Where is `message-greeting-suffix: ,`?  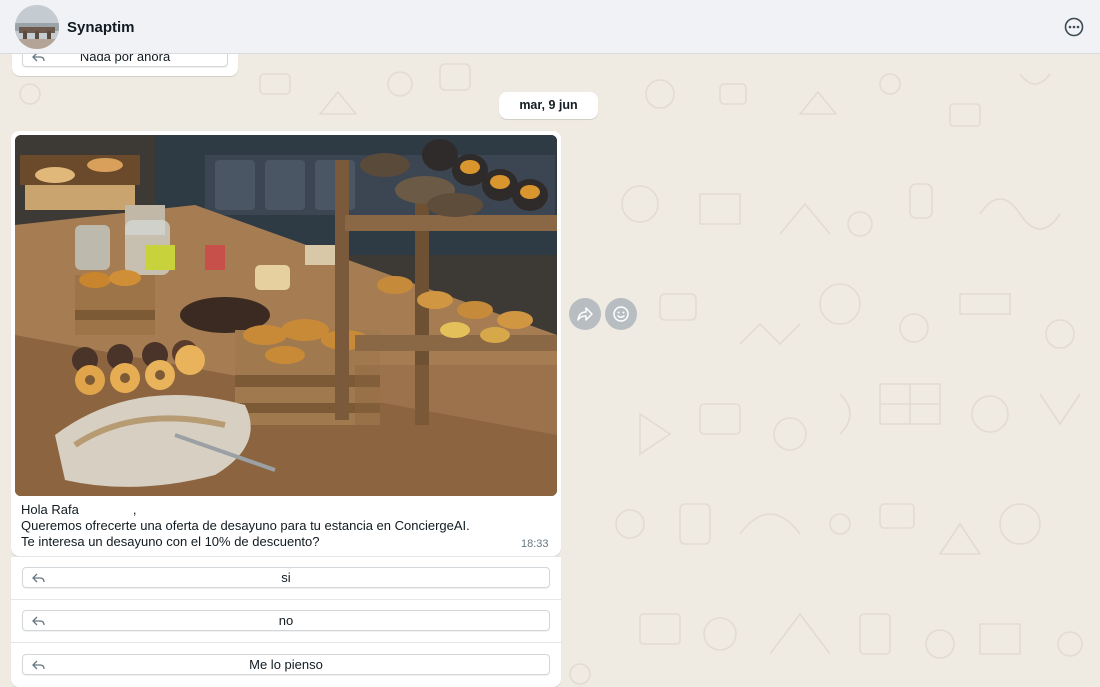 message-greeting-suffix: , is located at coordinates (134, 509).